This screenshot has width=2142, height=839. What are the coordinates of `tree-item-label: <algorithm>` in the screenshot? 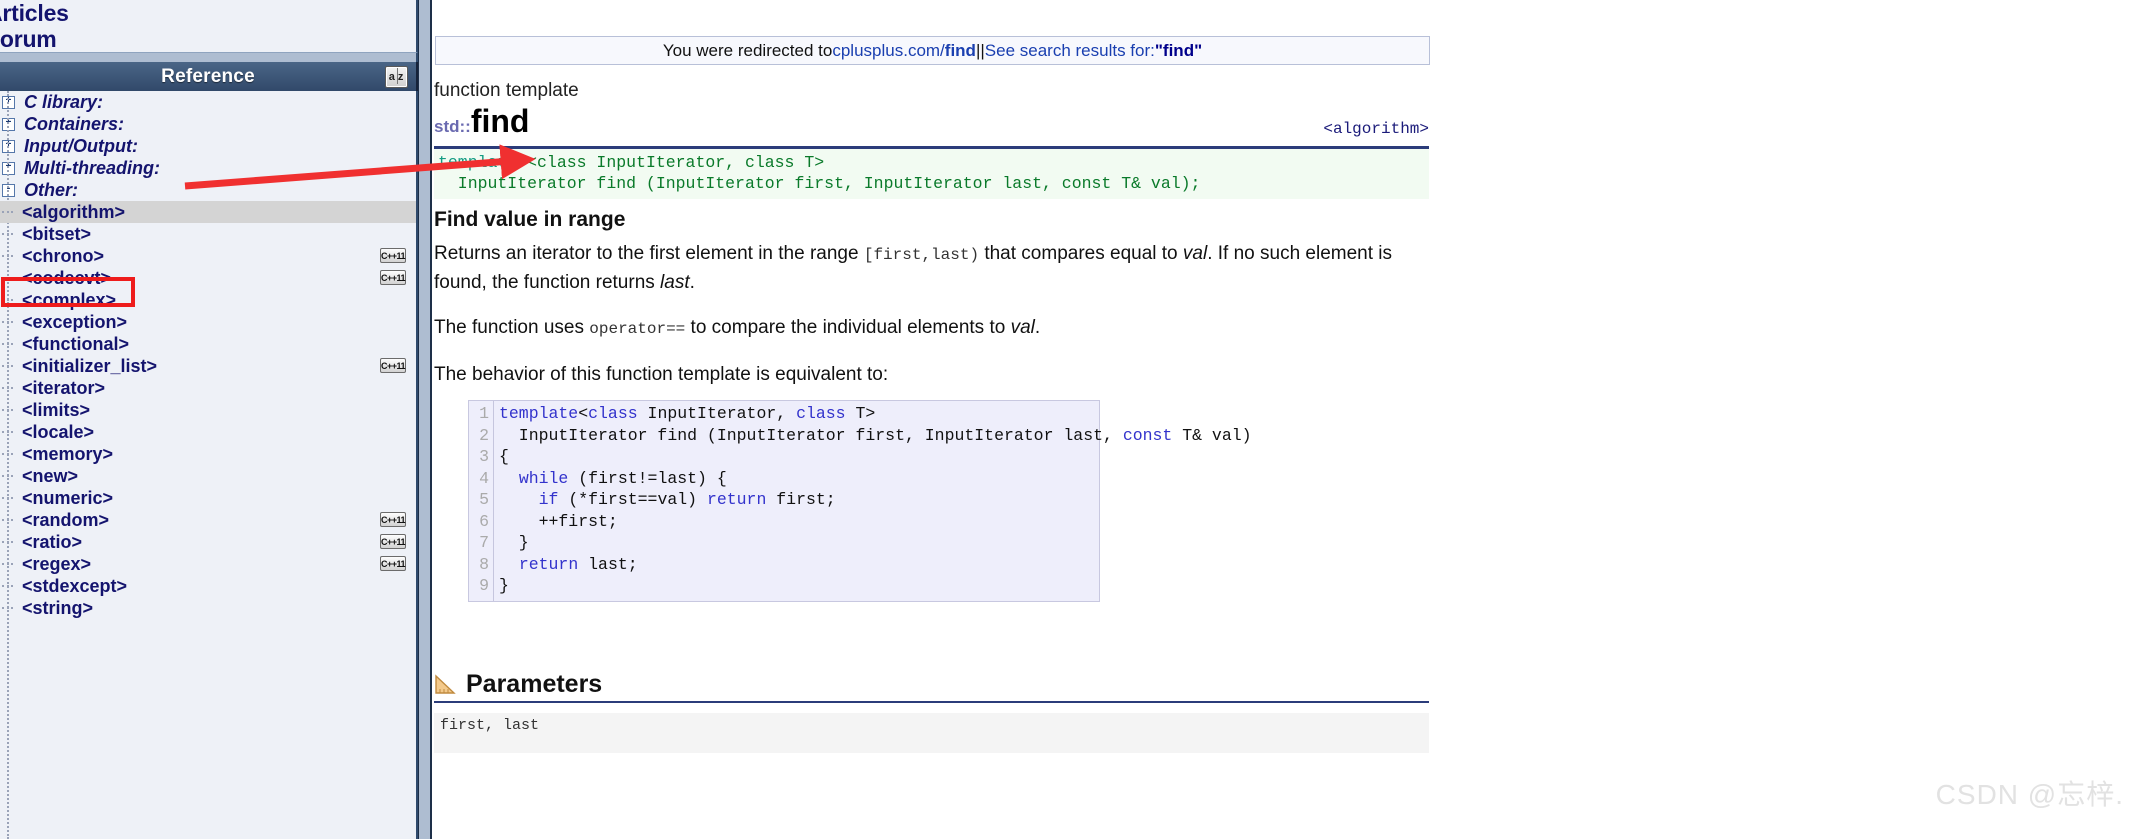 It's located at (74, 211).